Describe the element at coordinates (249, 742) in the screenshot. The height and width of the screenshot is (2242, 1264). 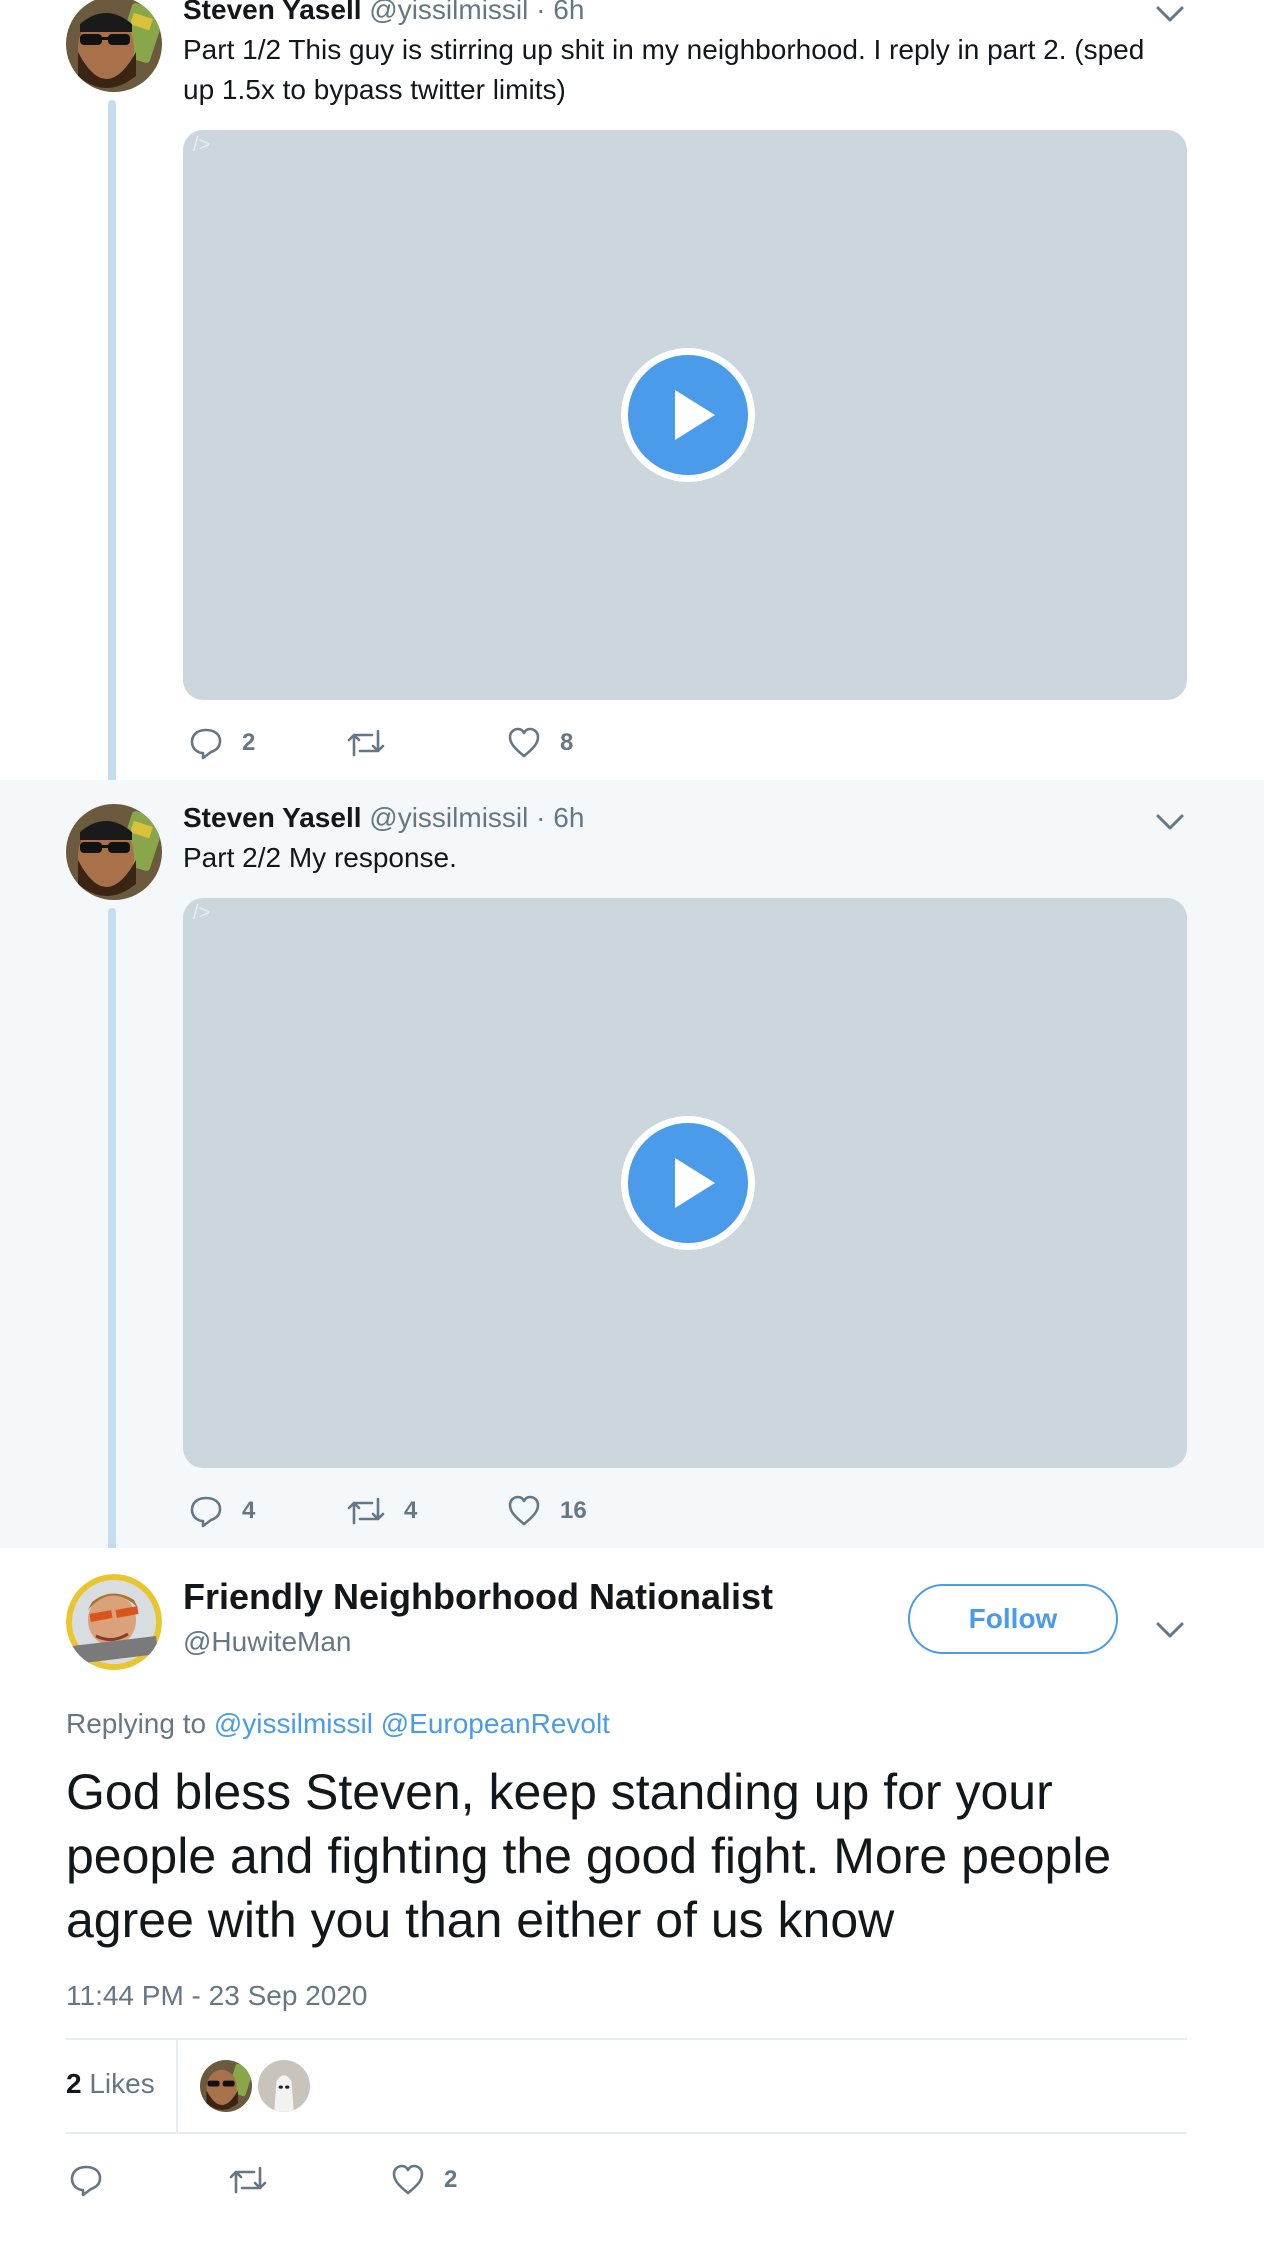
I see `reply-count: 2` at that location.